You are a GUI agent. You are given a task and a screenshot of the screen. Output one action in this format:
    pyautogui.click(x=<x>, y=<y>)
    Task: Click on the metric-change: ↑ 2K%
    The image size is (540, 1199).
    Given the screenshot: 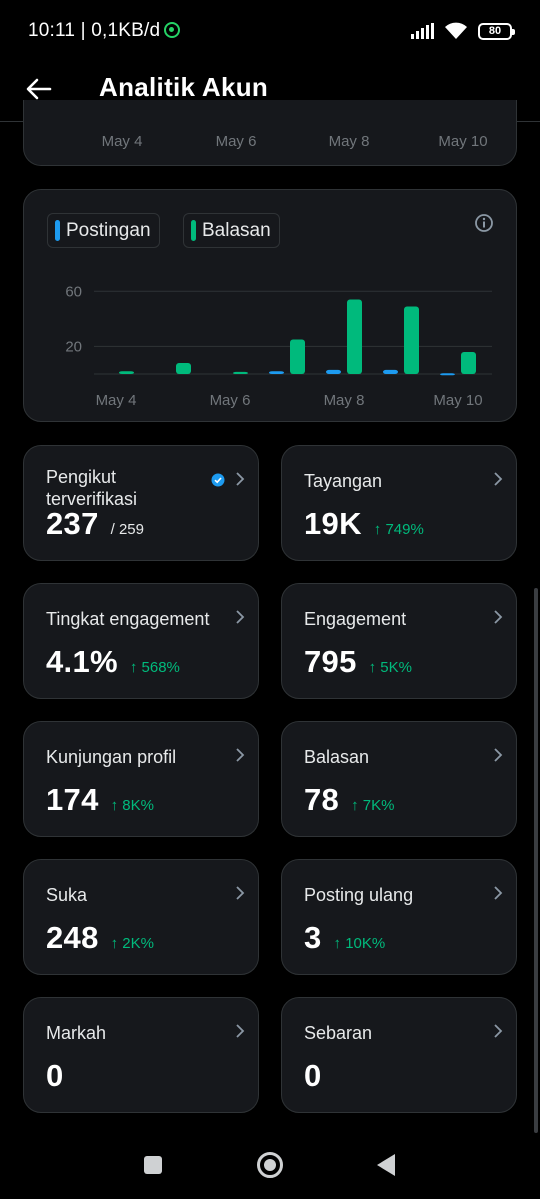 What is the action you would take?
    pyautogui.click(x=132, y=943)
    